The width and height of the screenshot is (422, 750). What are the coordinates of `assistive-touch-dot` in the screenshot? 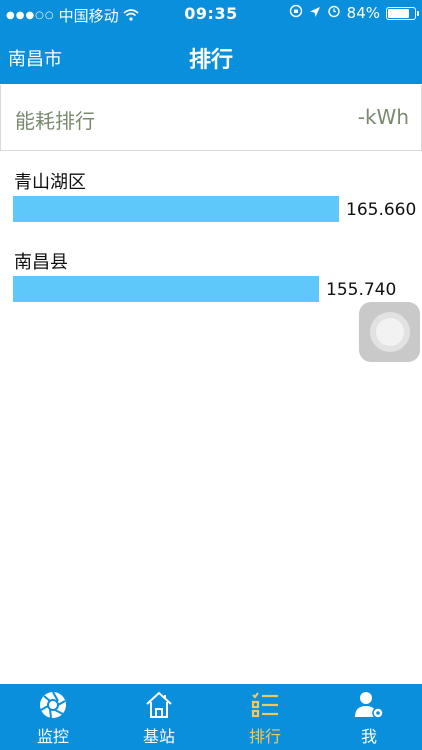 It's located at (389, 332).